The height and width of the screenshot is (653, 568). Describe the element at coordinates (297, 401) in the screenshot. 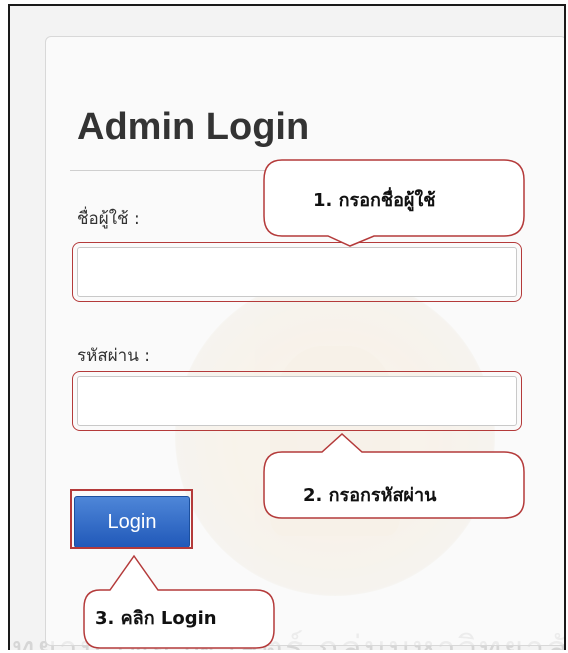

I see `password-input` at that location.